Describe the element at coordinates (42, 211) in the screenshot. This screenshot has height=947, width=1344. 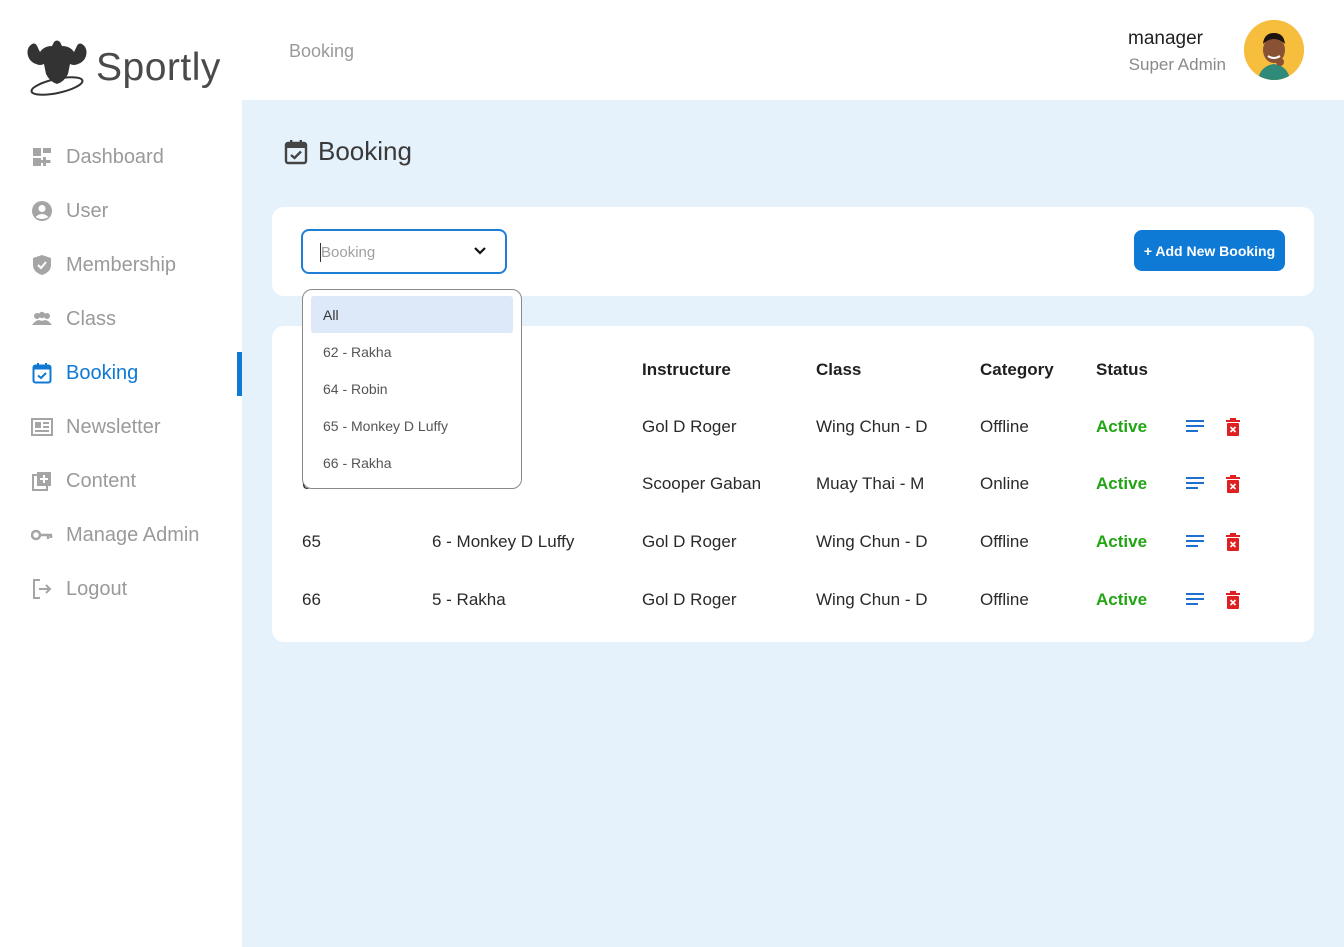
I see `user-icon` at that location.